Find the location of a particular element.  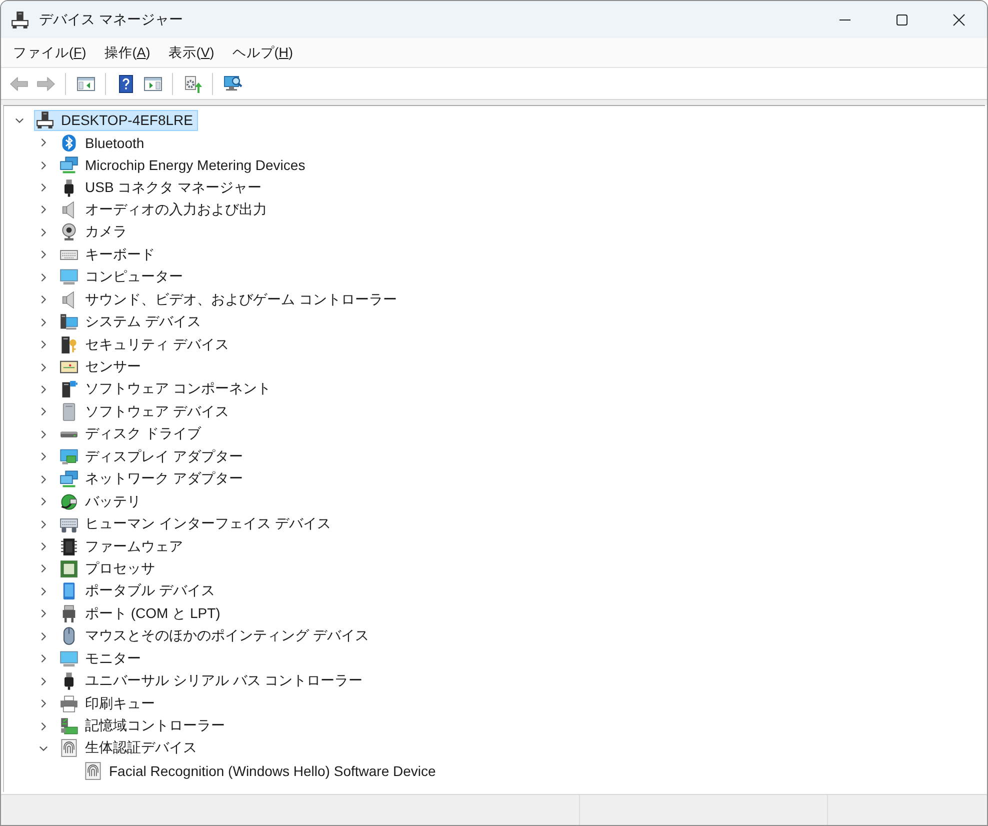

tree-item: DESKTOP-4EF8LRE is located at coordinates (116, 120).